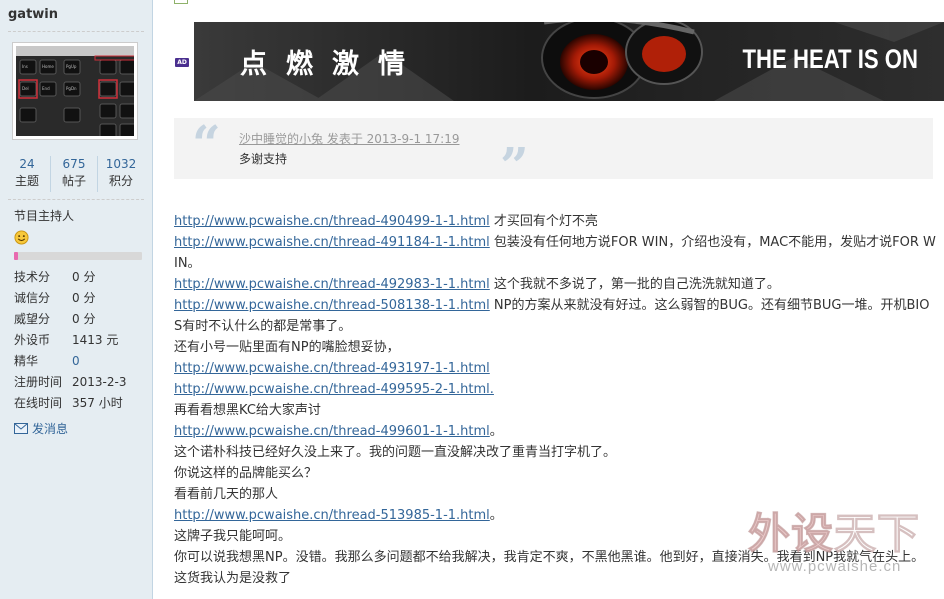 This screenshot has width=944, height=599. What do you see at coordinates (569, 61) in the screenshot?
I see `ad-banner: 点燃激情 THE HEAT IS ON` at bounding box center [569, 61].